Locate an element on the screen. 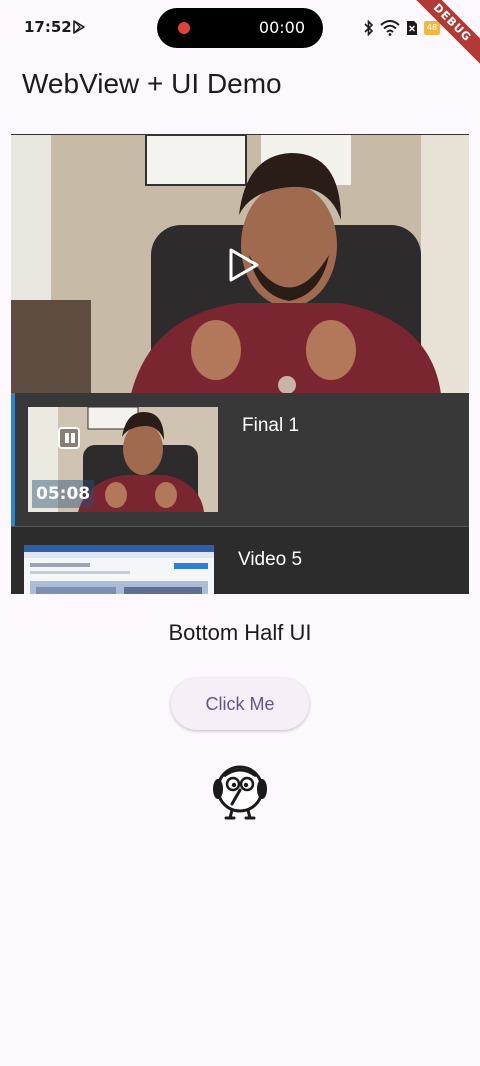 The image size is (480, 1066). playlist-item-title: Final 1 is located at coordinates (271, 425).